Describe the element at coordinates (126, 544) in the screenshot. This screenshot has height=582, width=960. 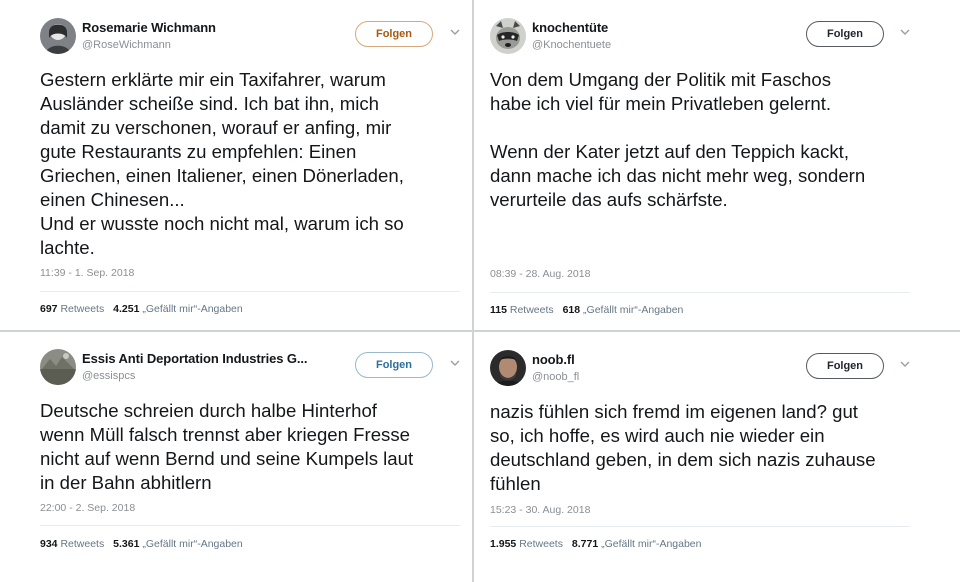
I see `like-count: 5.361` at that location.